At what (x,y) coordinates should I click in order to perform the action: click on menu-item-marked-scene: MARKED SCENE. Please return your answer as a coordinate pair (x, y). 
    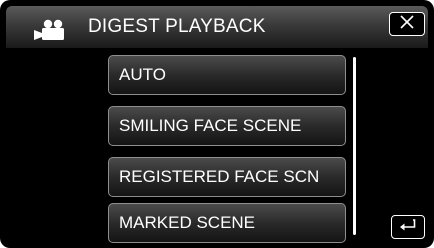
    Looking at the image, I should click on (227, 223).